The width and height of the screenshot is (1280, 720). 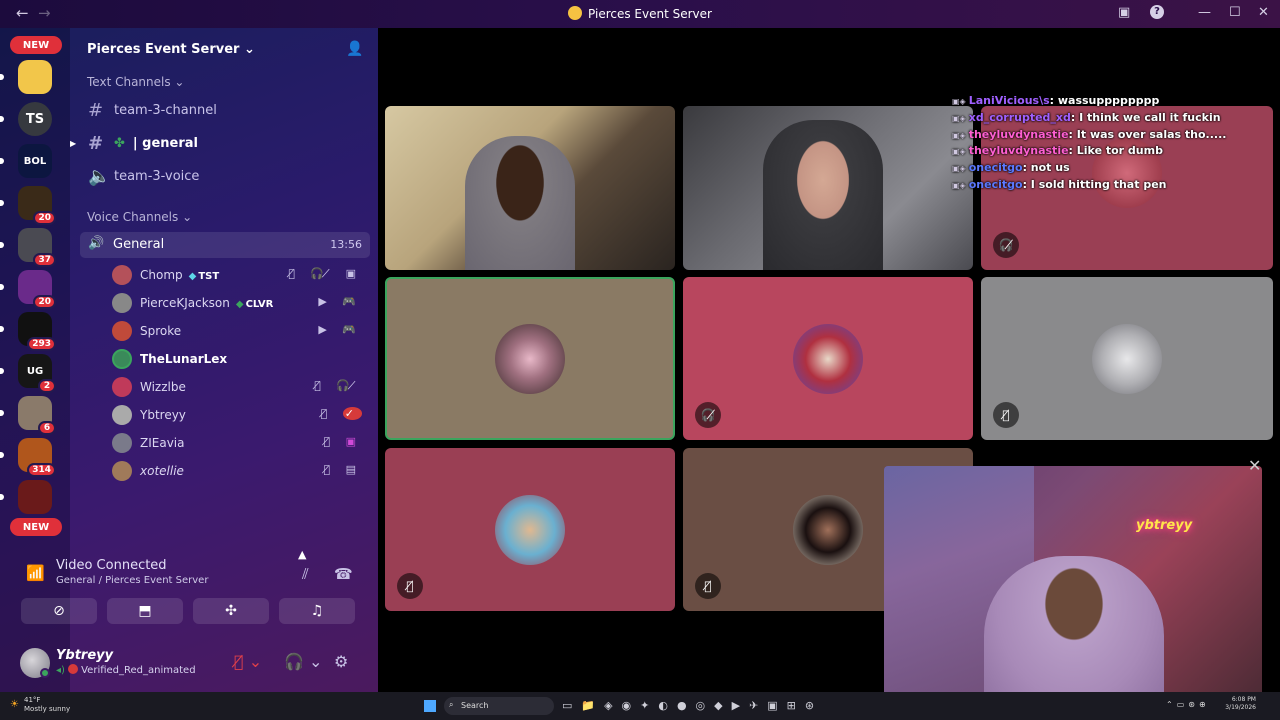 What do you see at coordinates (343, 574) in the screenshot?
I see `disconnect-icon: ☎` at bounding box center [343, 574].